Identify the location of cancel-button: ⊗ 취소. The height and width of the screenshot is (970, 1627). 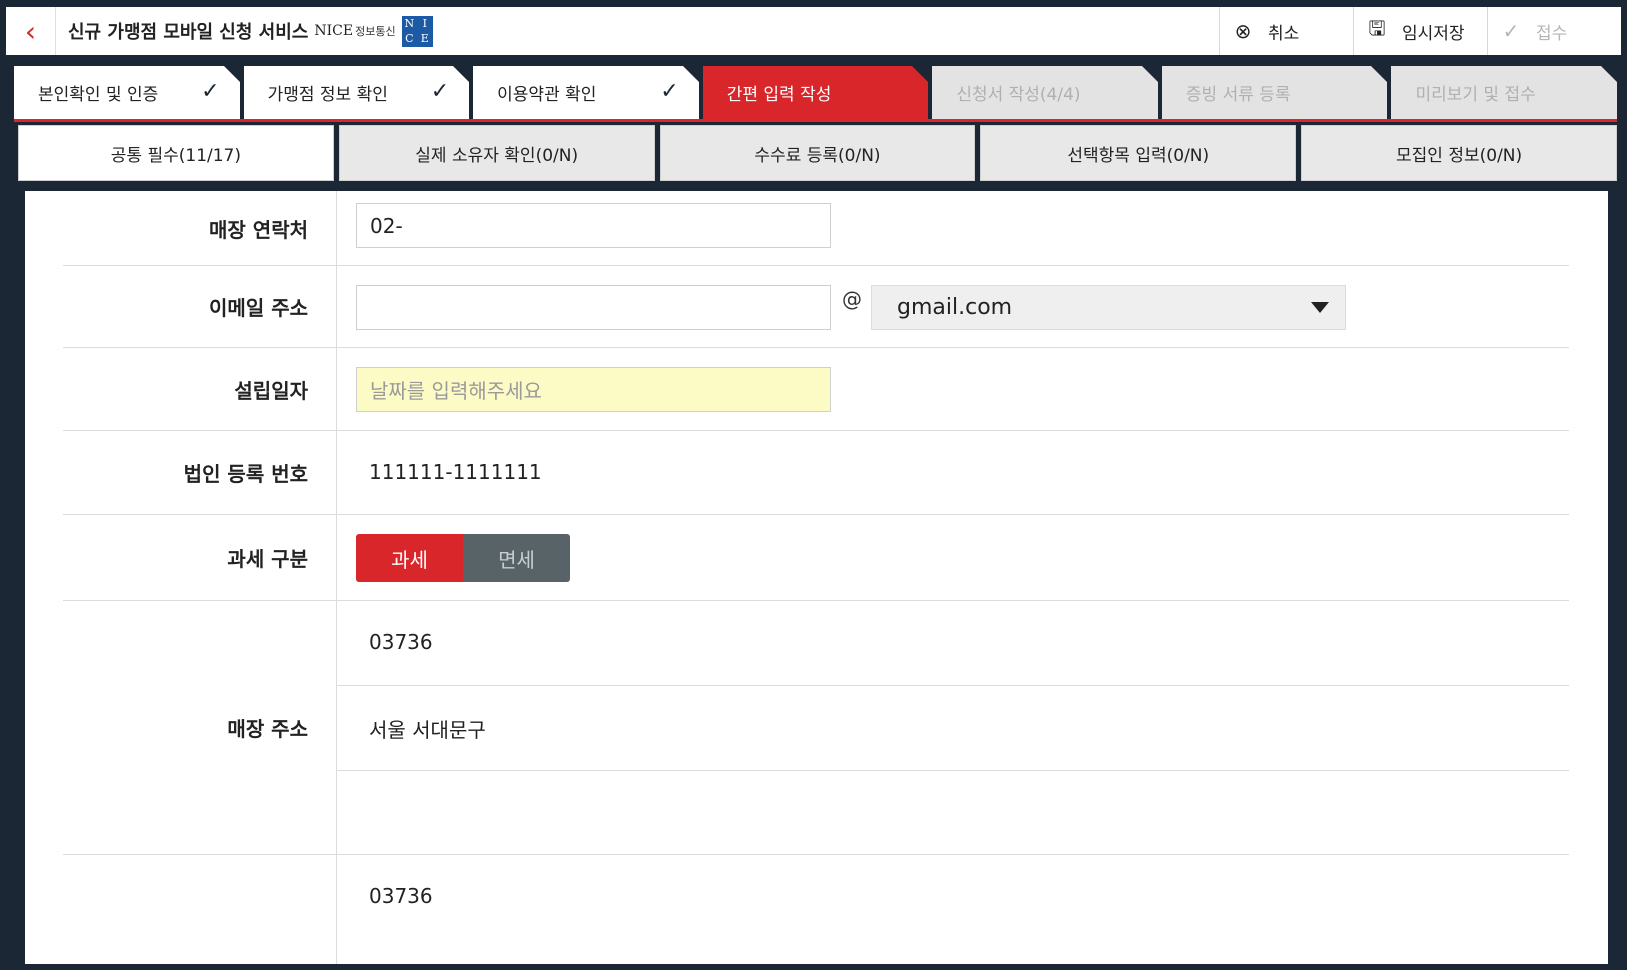
(1286, 31).